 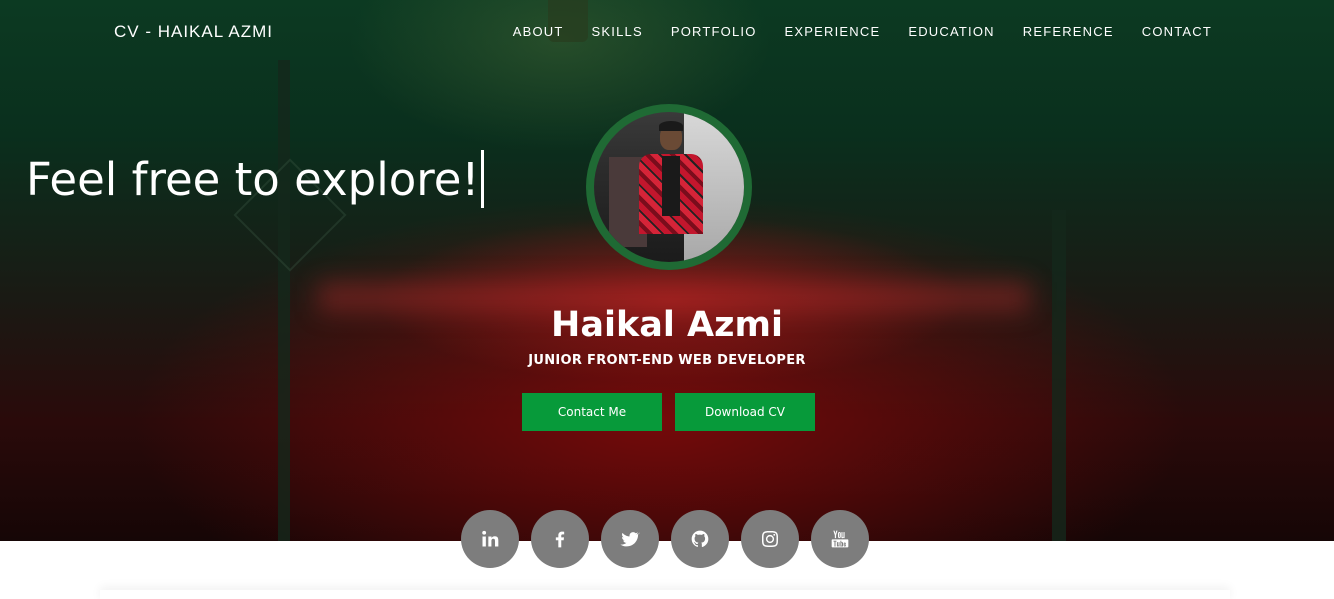 I want to click on facebook-icon, so click(x=560, y=539).